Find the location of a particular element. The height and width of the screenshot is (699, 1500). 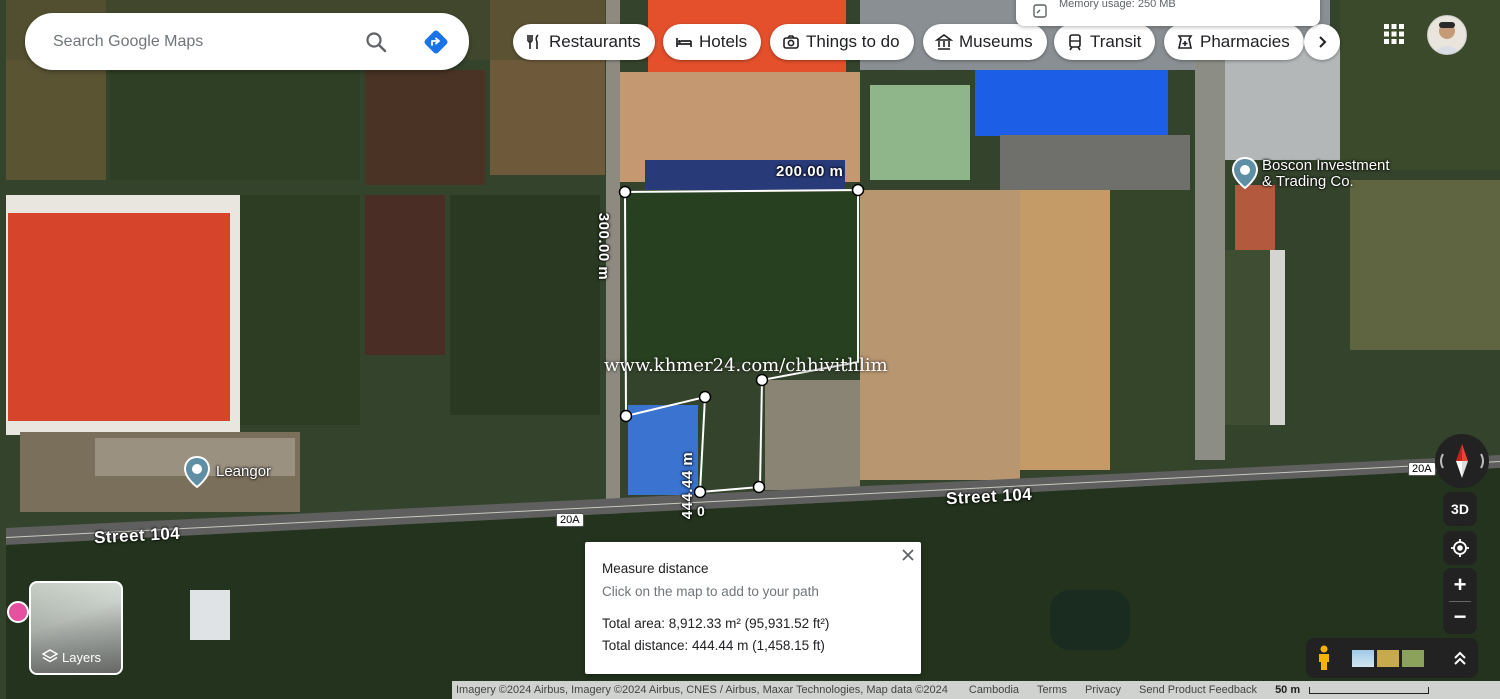

layers-label: Layers is located at coordinates (82, 657).